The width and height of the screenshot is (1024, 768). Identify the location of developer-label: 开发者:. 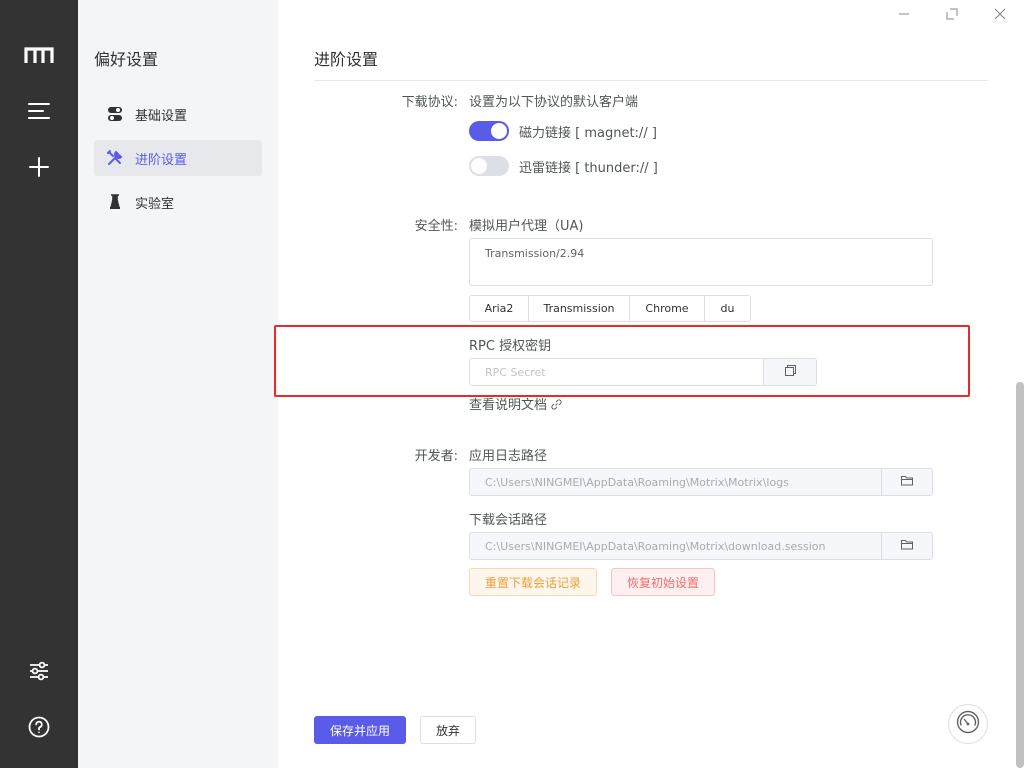
(436, 456).